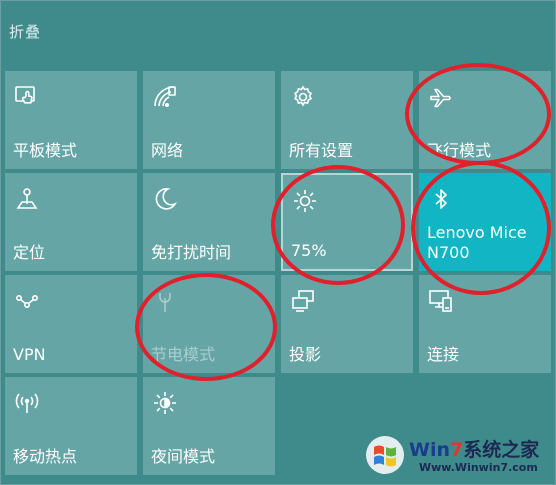 This screenshot has height=485, width=556. I want to click on night-light-icon, so click(165, 403).